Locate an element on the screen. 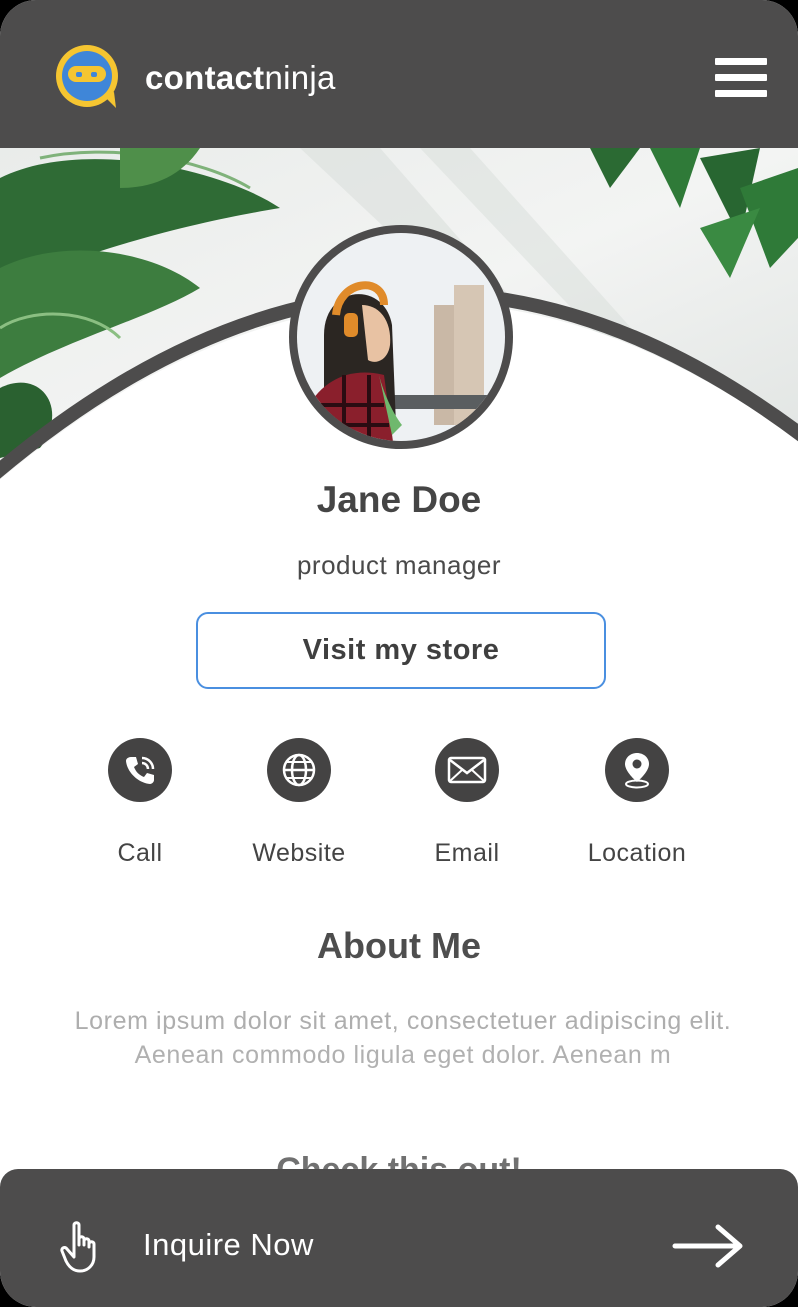 Image resolution: width=798 pixels, height=1307 pixels. brand-name: contactninja is located at coordinates (240, 78).